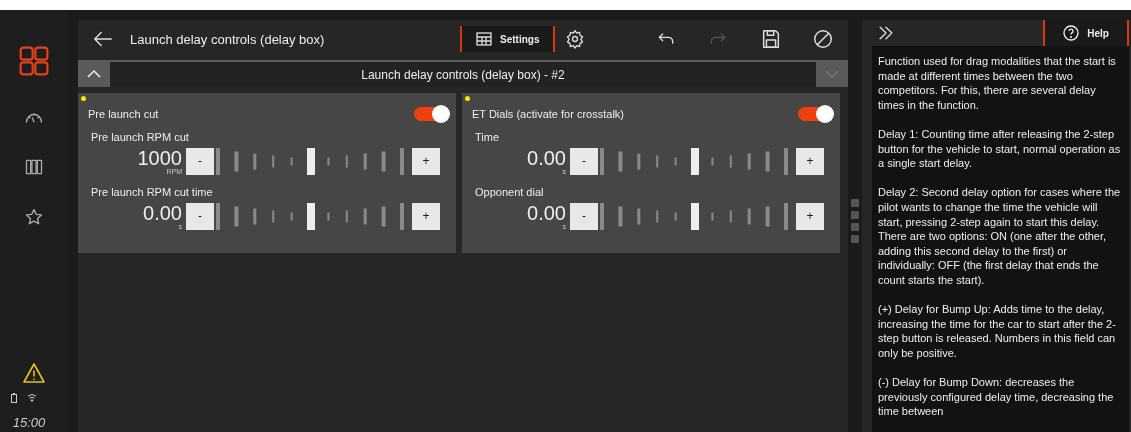  What do you see at coordinates (832, 73) in the screenshot?
I see `chevron-down-icon` at bounding box center [832, 73].